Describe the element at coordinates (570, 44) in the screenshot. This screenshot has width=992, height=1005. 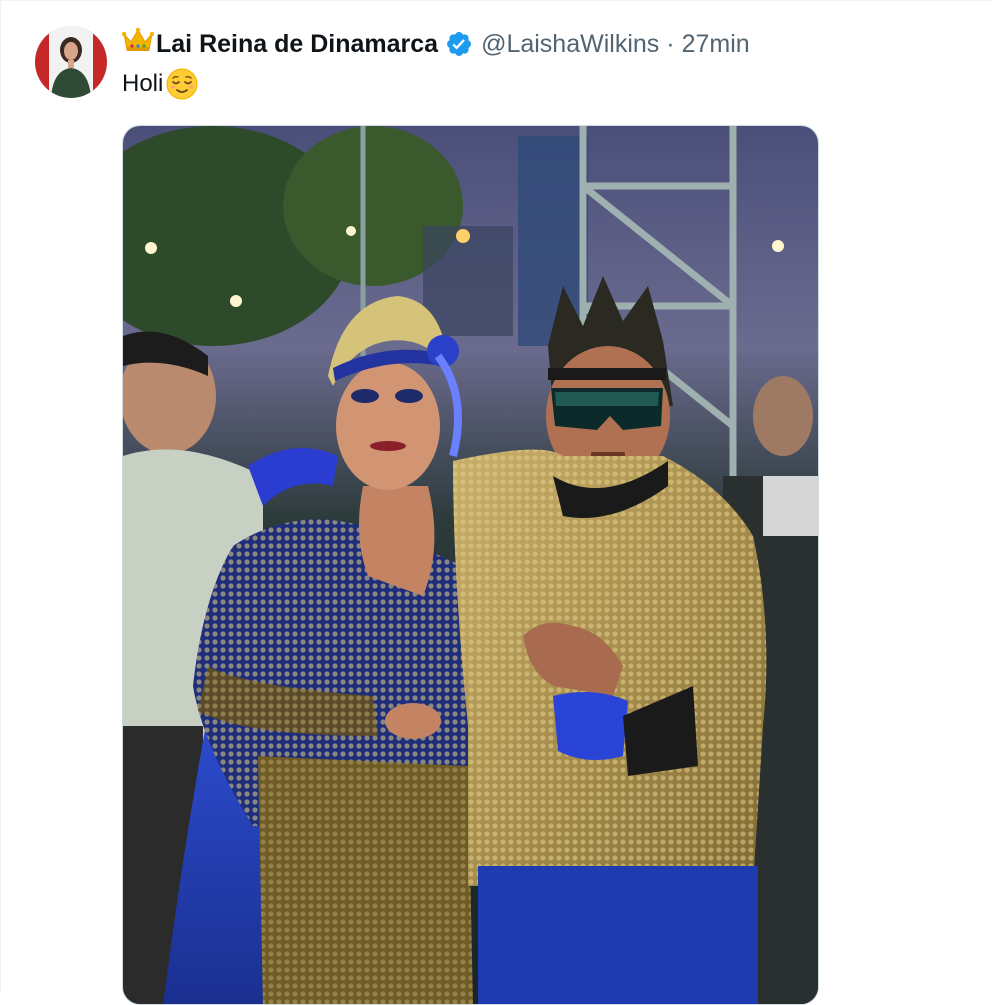
I see `author-handle: @LaishaWilkins` at that location.